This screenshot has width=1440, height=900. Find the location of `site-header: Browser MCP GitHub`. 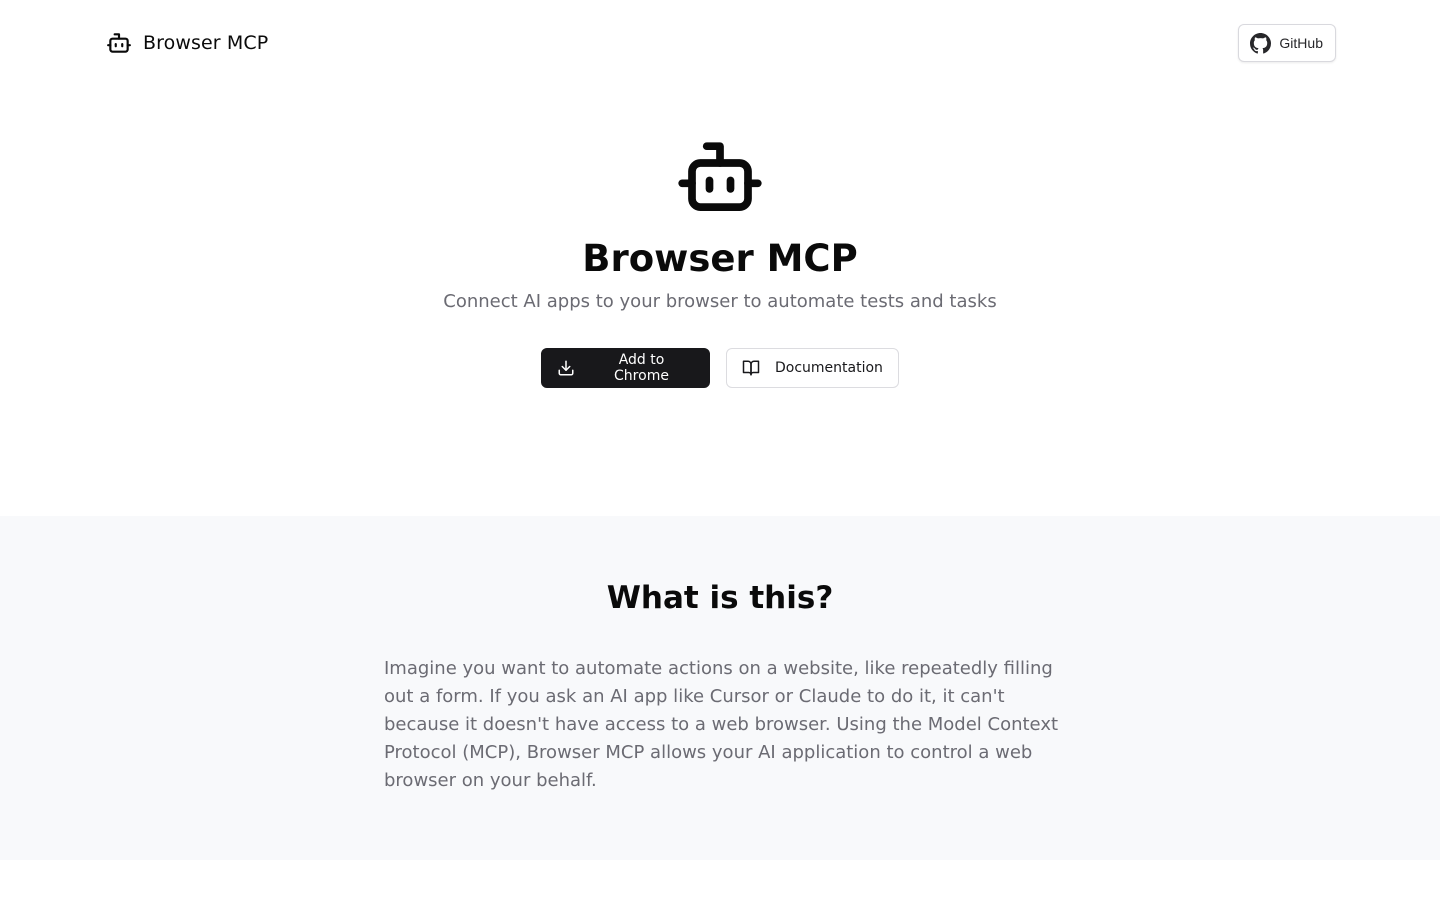

site-header: Browser MCP GitHub is located at coordinates (720, 43).